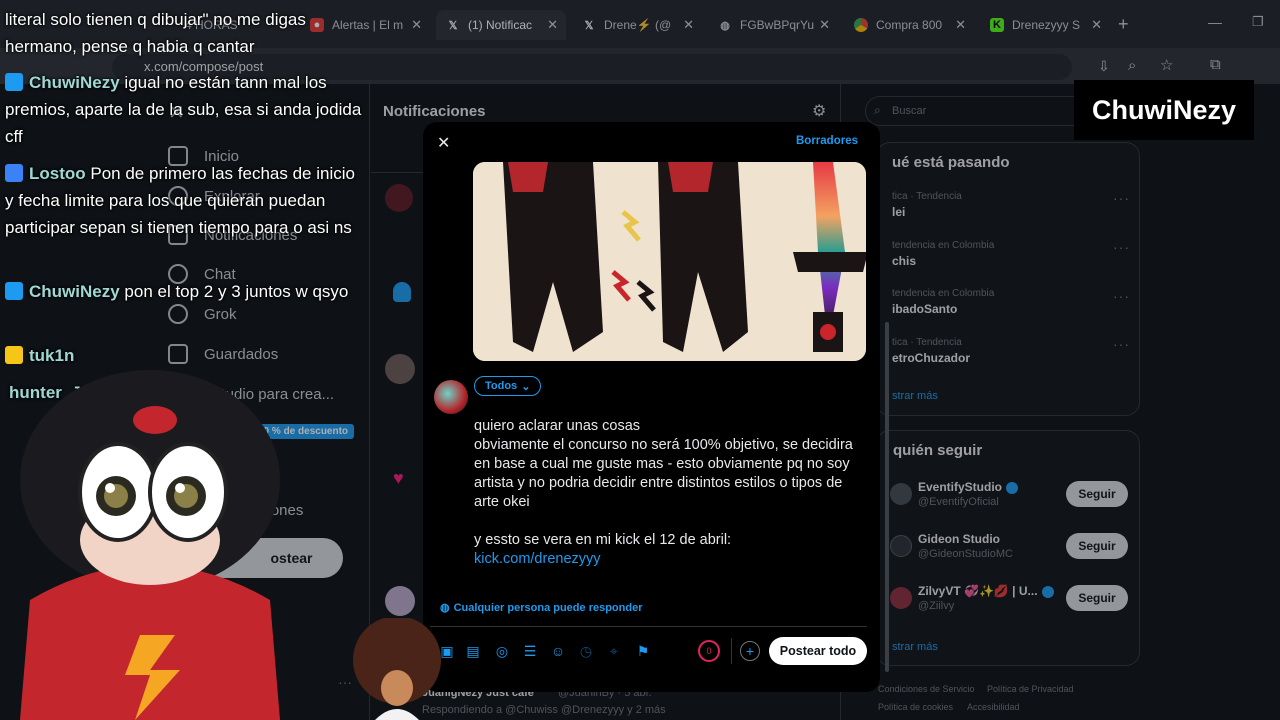 The width and height of the screenshot is (1280, 720). I want to click on account-handle: @GideonStudioMC, so click(965, 554).